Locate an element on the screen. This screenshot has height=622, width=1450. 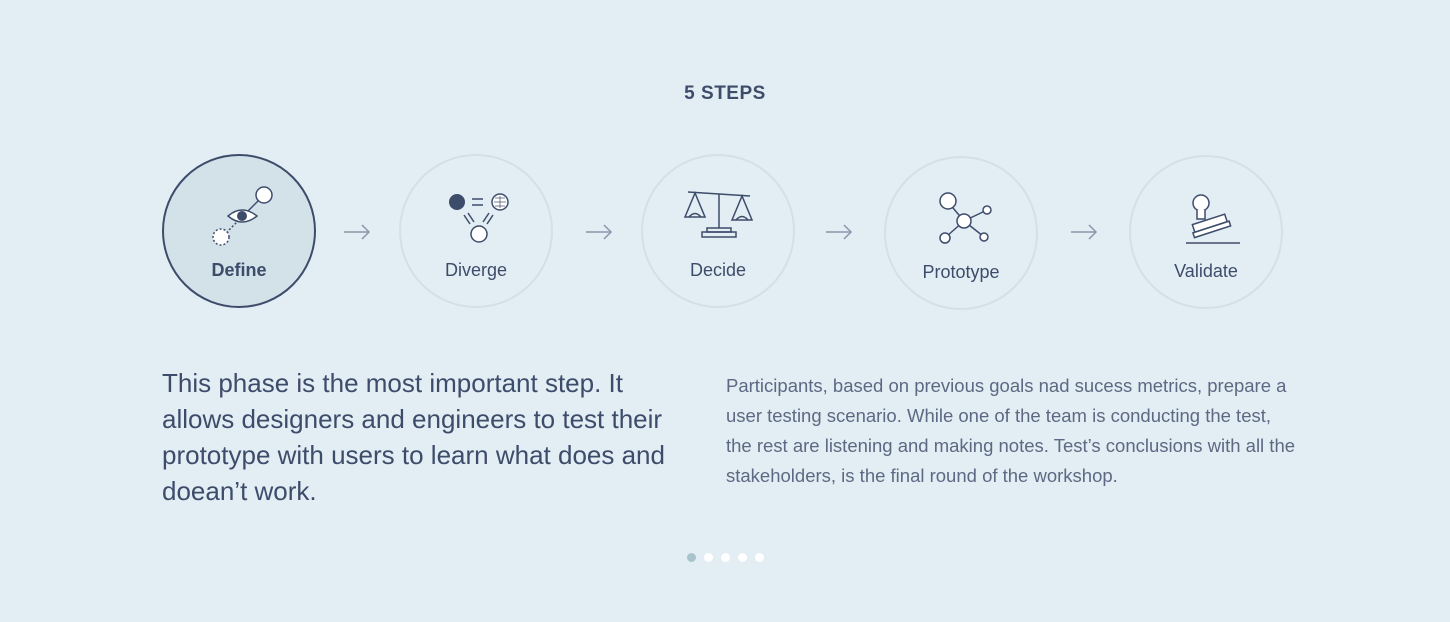
step-diverge: Diverge is located at coordinates (476, 231).